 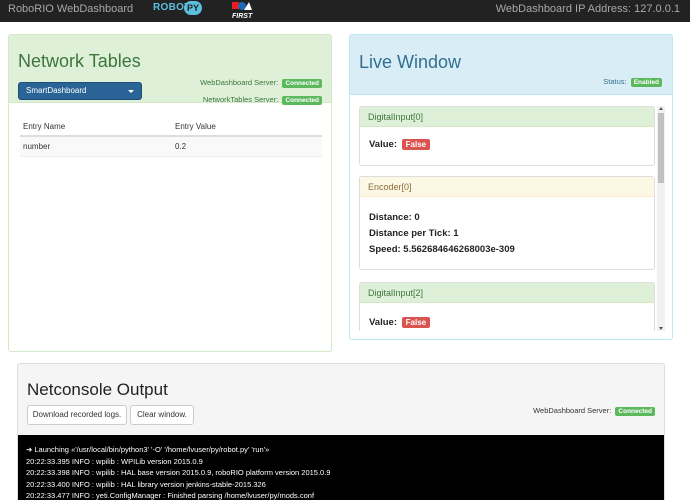 I want to click on networktables-server-label: NetworkTables Server:, so click(x=240, y=99).